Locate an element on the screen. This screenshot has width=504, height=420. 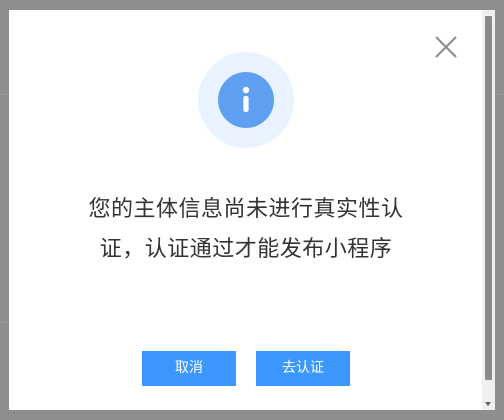
scrollbar is located at coordinates (488, 210).